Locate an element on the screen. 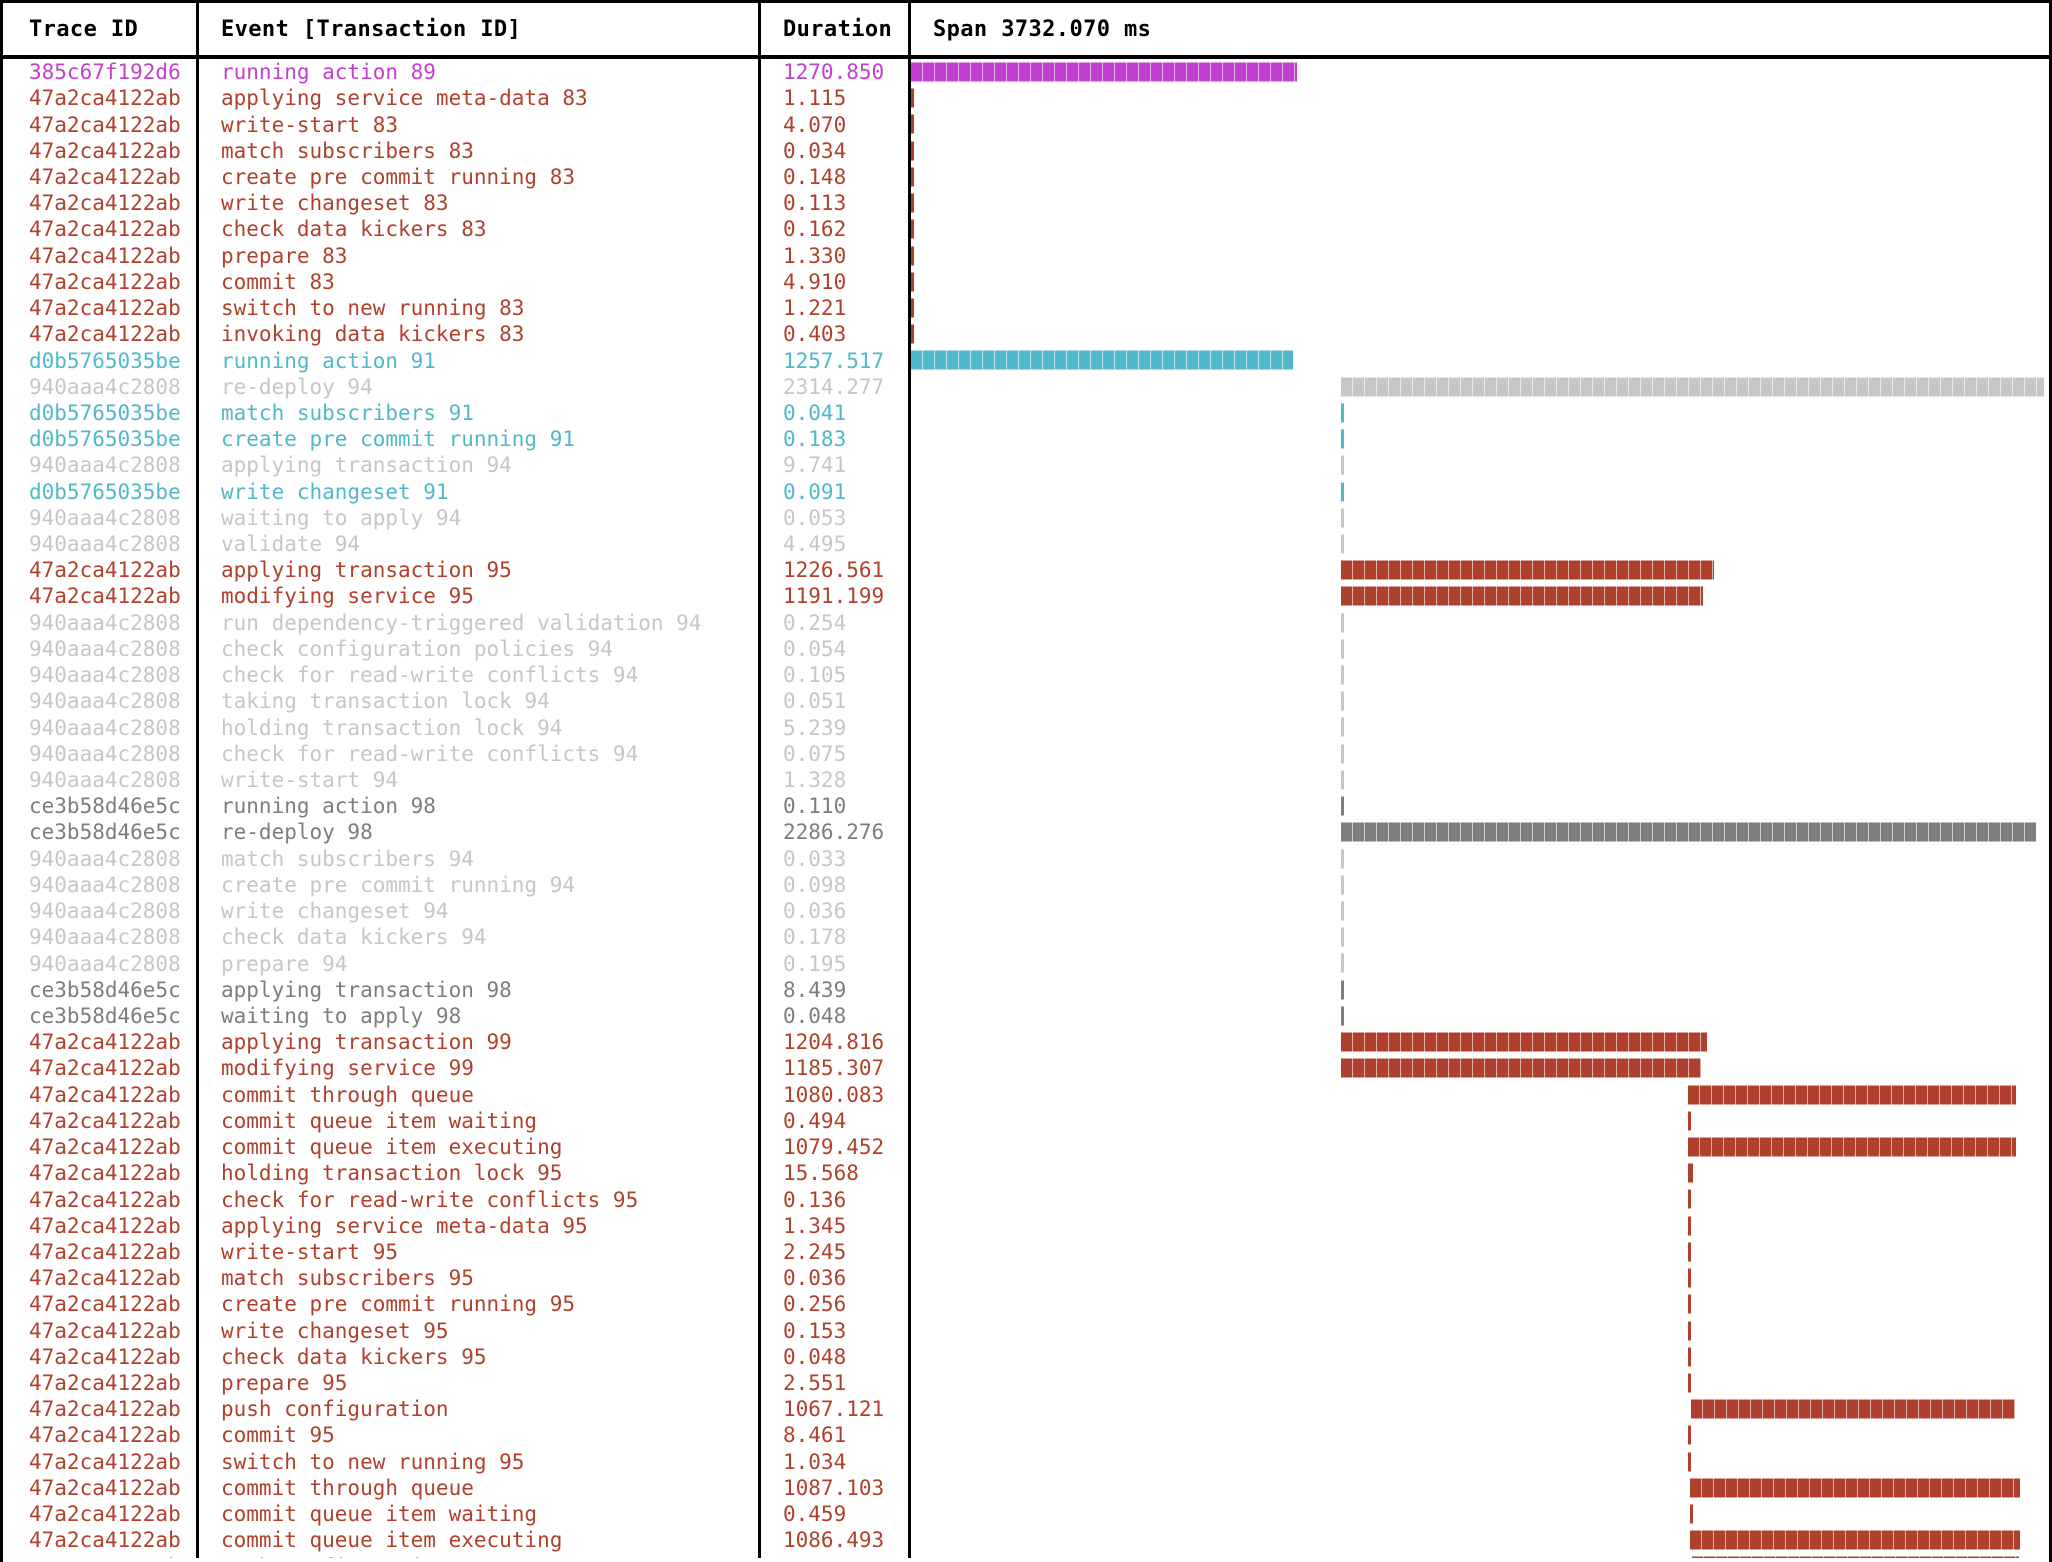 This screenshot has width=2052, height=1562. column-header-trace-id: Trace ID is located at coordinates (101, 29).